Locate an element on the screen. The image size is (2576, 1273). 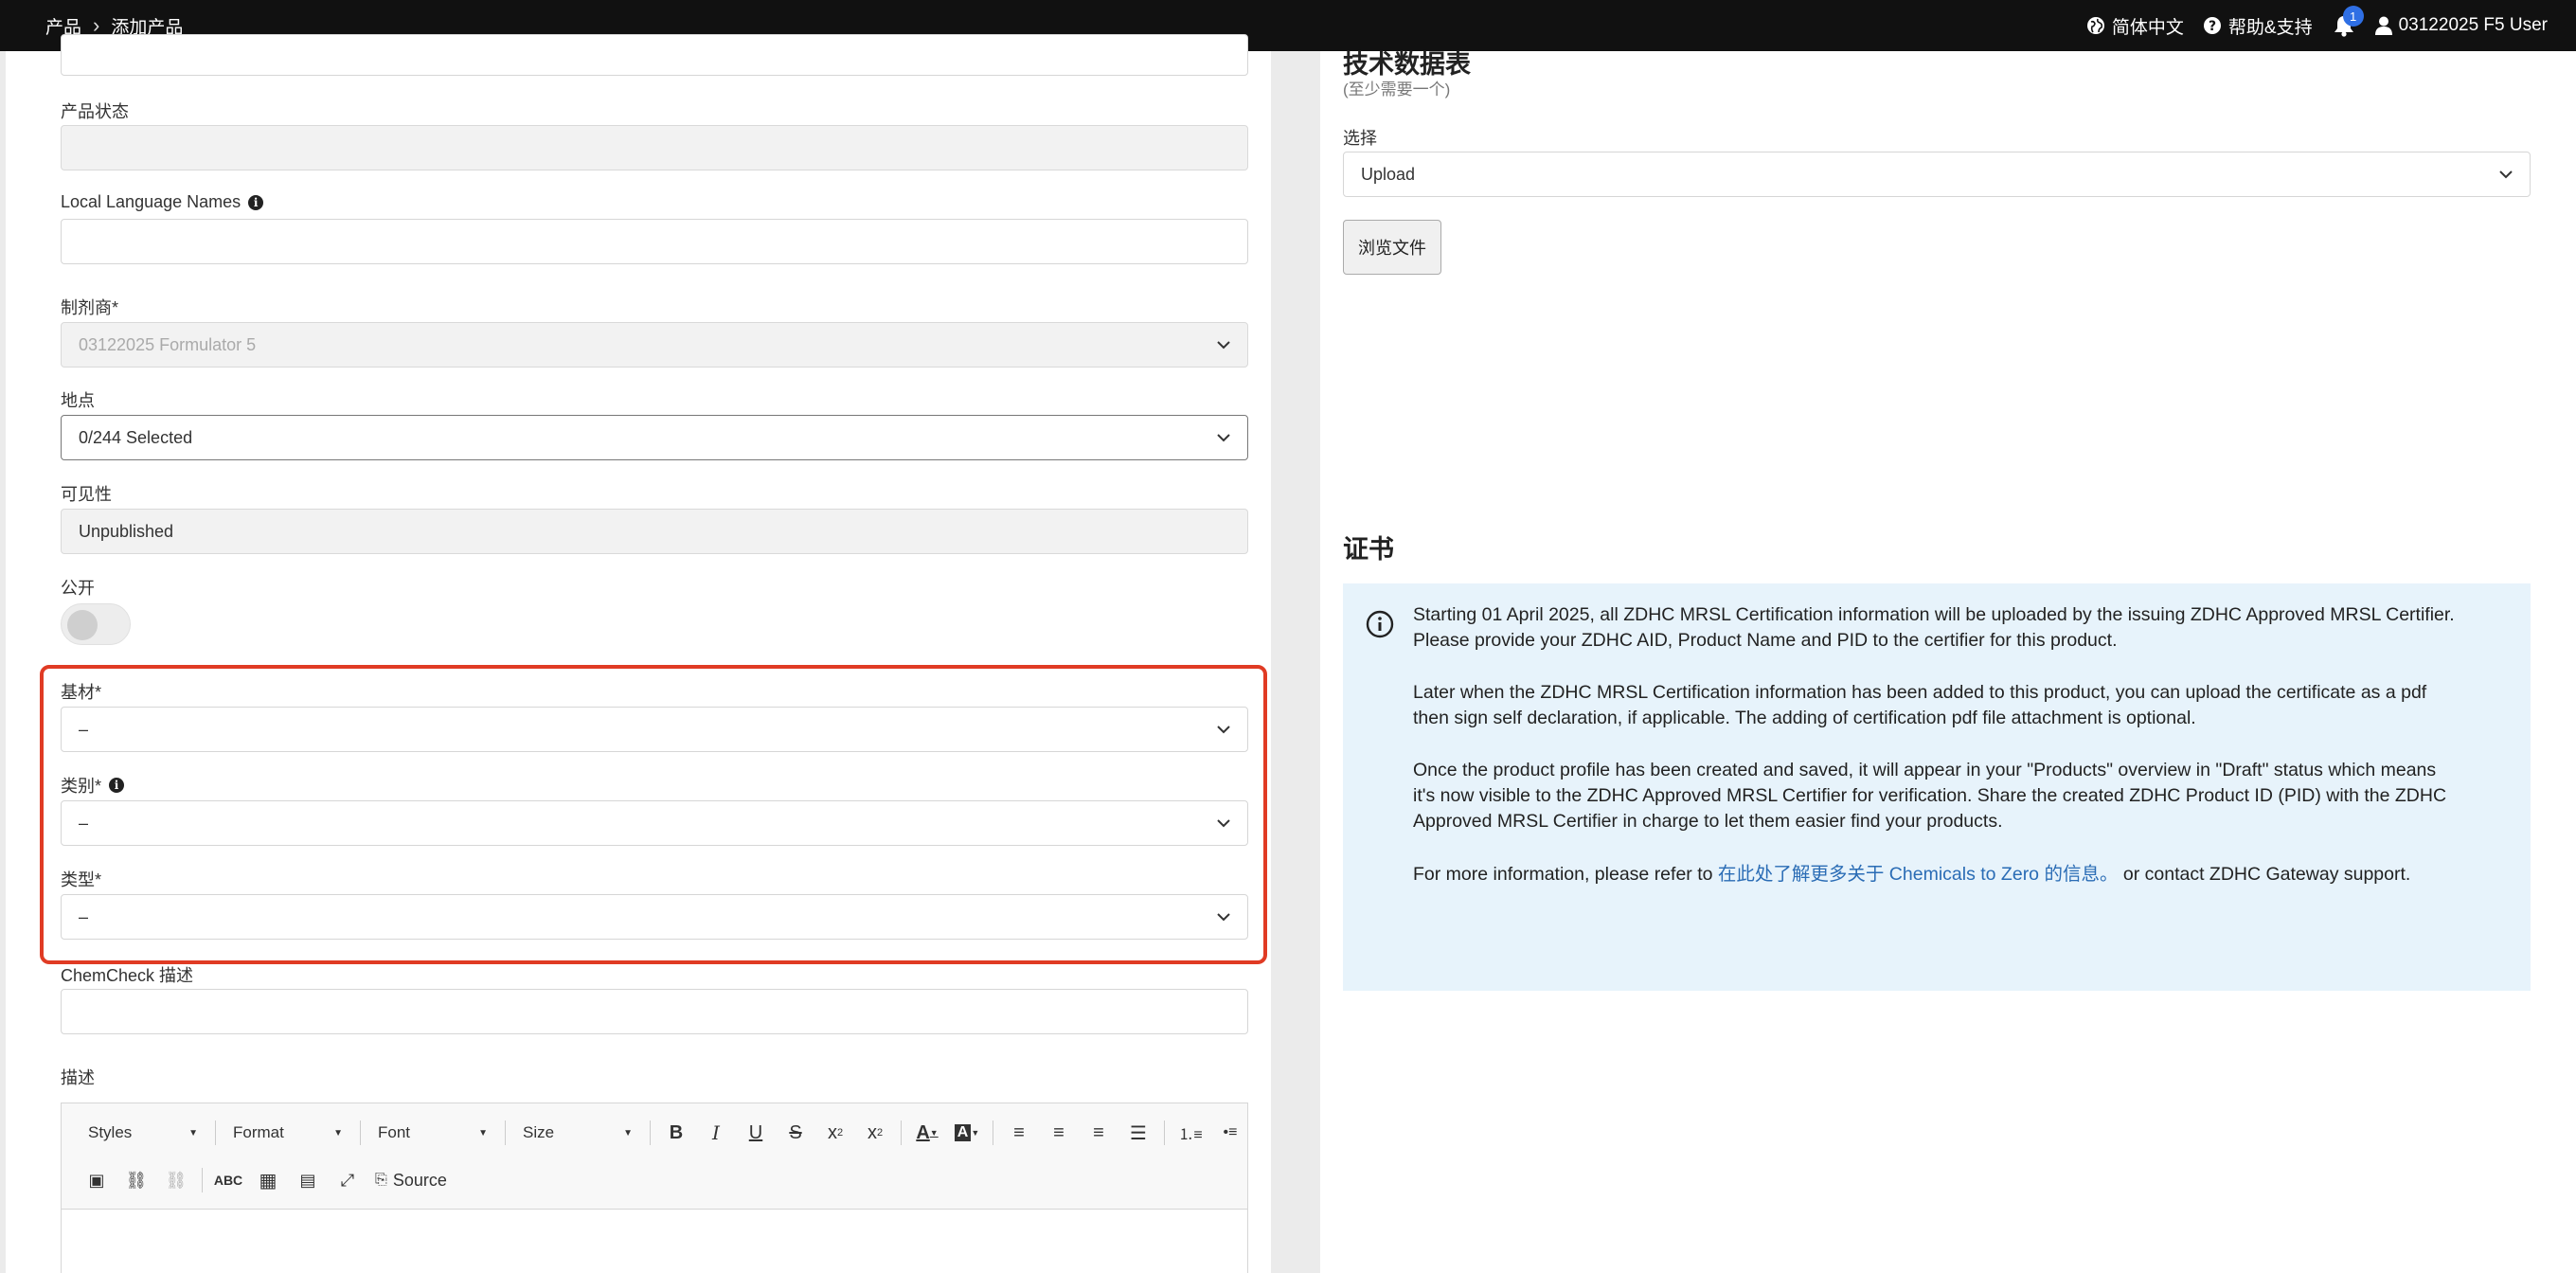
user-icon is located at coordinates (2383, 25).